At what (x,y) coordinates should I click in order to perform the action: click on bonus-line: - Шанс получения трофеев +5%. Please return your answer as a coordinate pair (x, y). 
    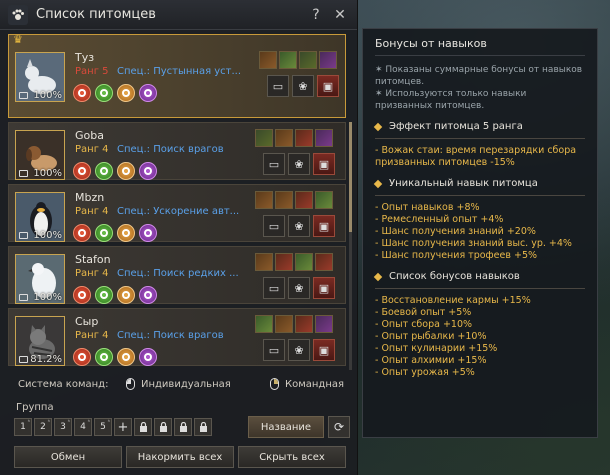
    Looking at the image, I should click on (456, 255).